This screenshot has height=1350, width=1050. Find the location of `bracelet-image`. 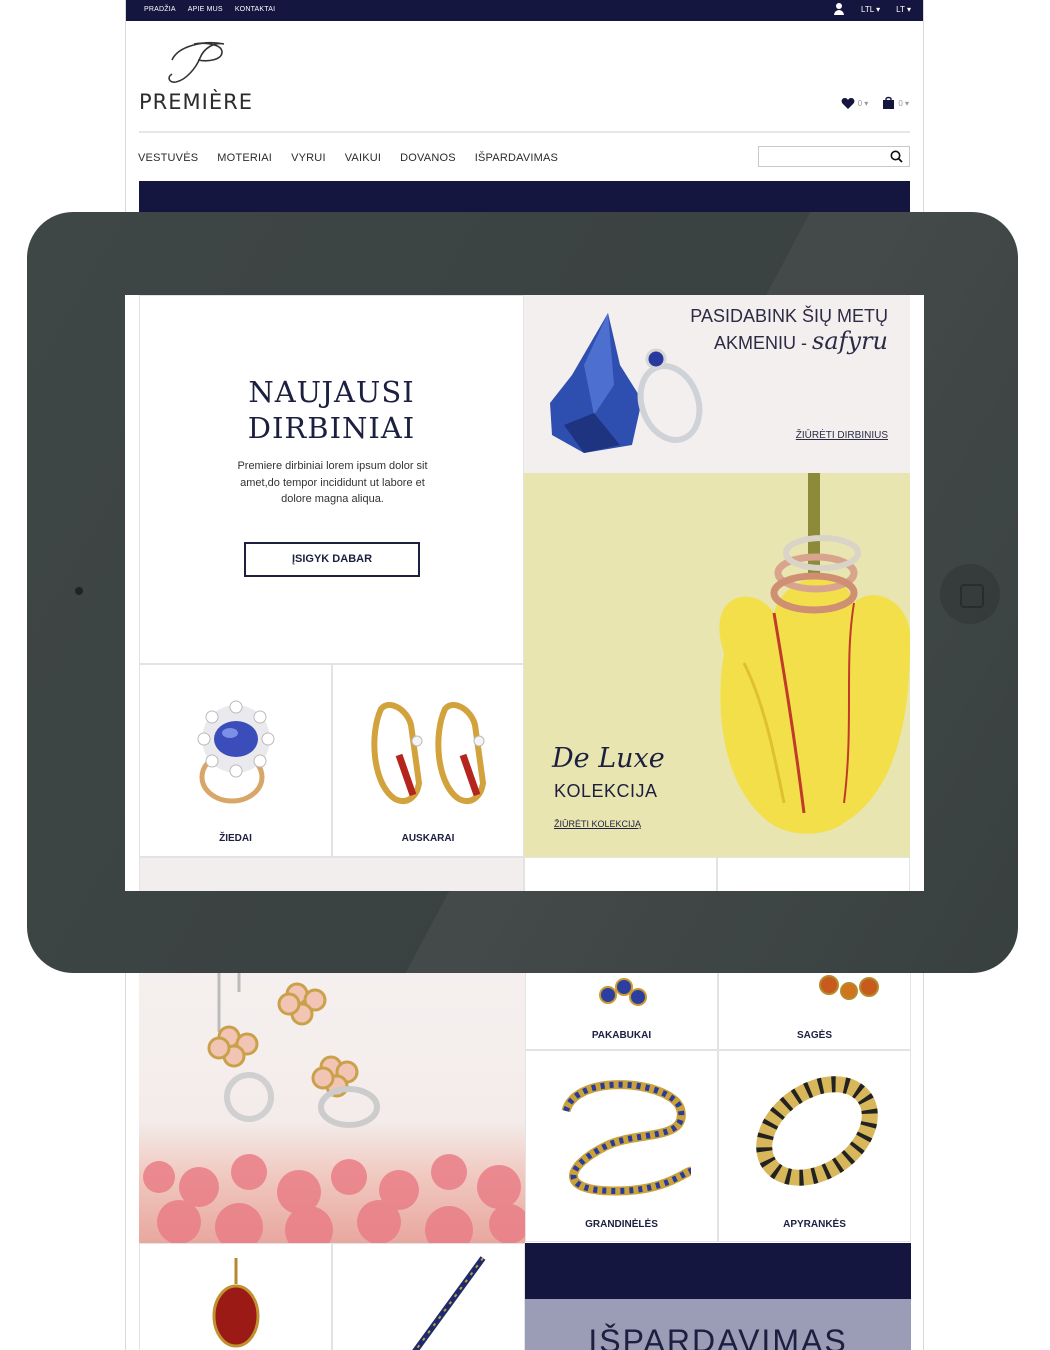

bracelet-image is located at coordinates (817, 1131).